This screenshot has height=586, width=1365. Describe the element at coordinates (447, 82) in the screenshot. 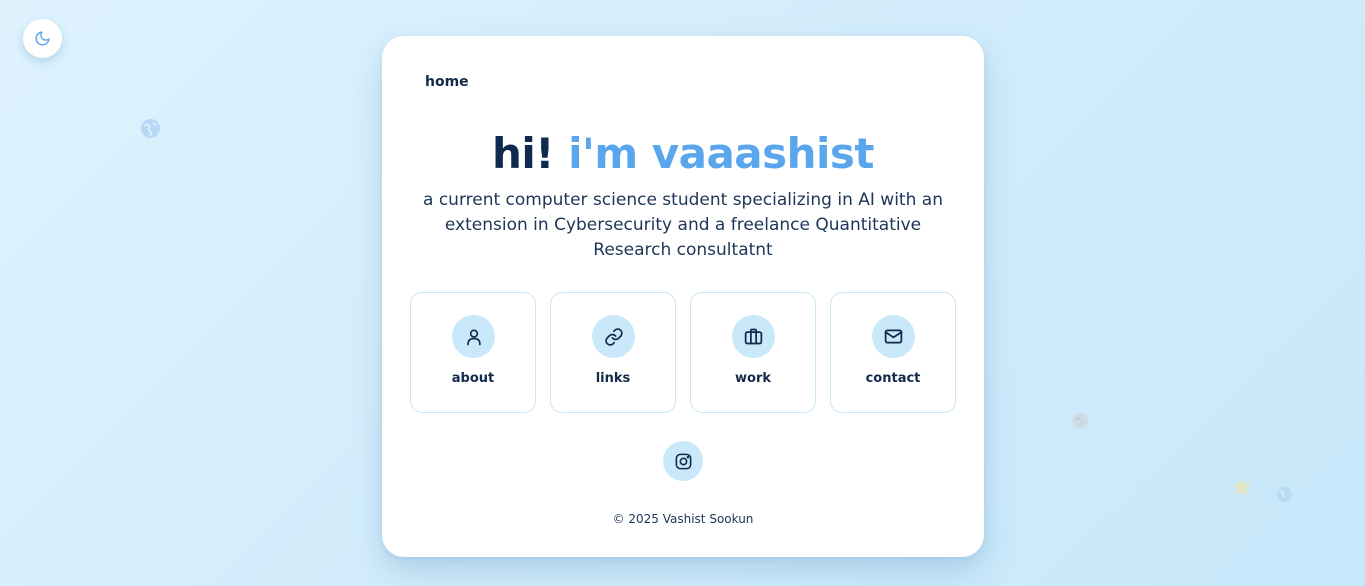

I see `nav-home-link: home` at that location.